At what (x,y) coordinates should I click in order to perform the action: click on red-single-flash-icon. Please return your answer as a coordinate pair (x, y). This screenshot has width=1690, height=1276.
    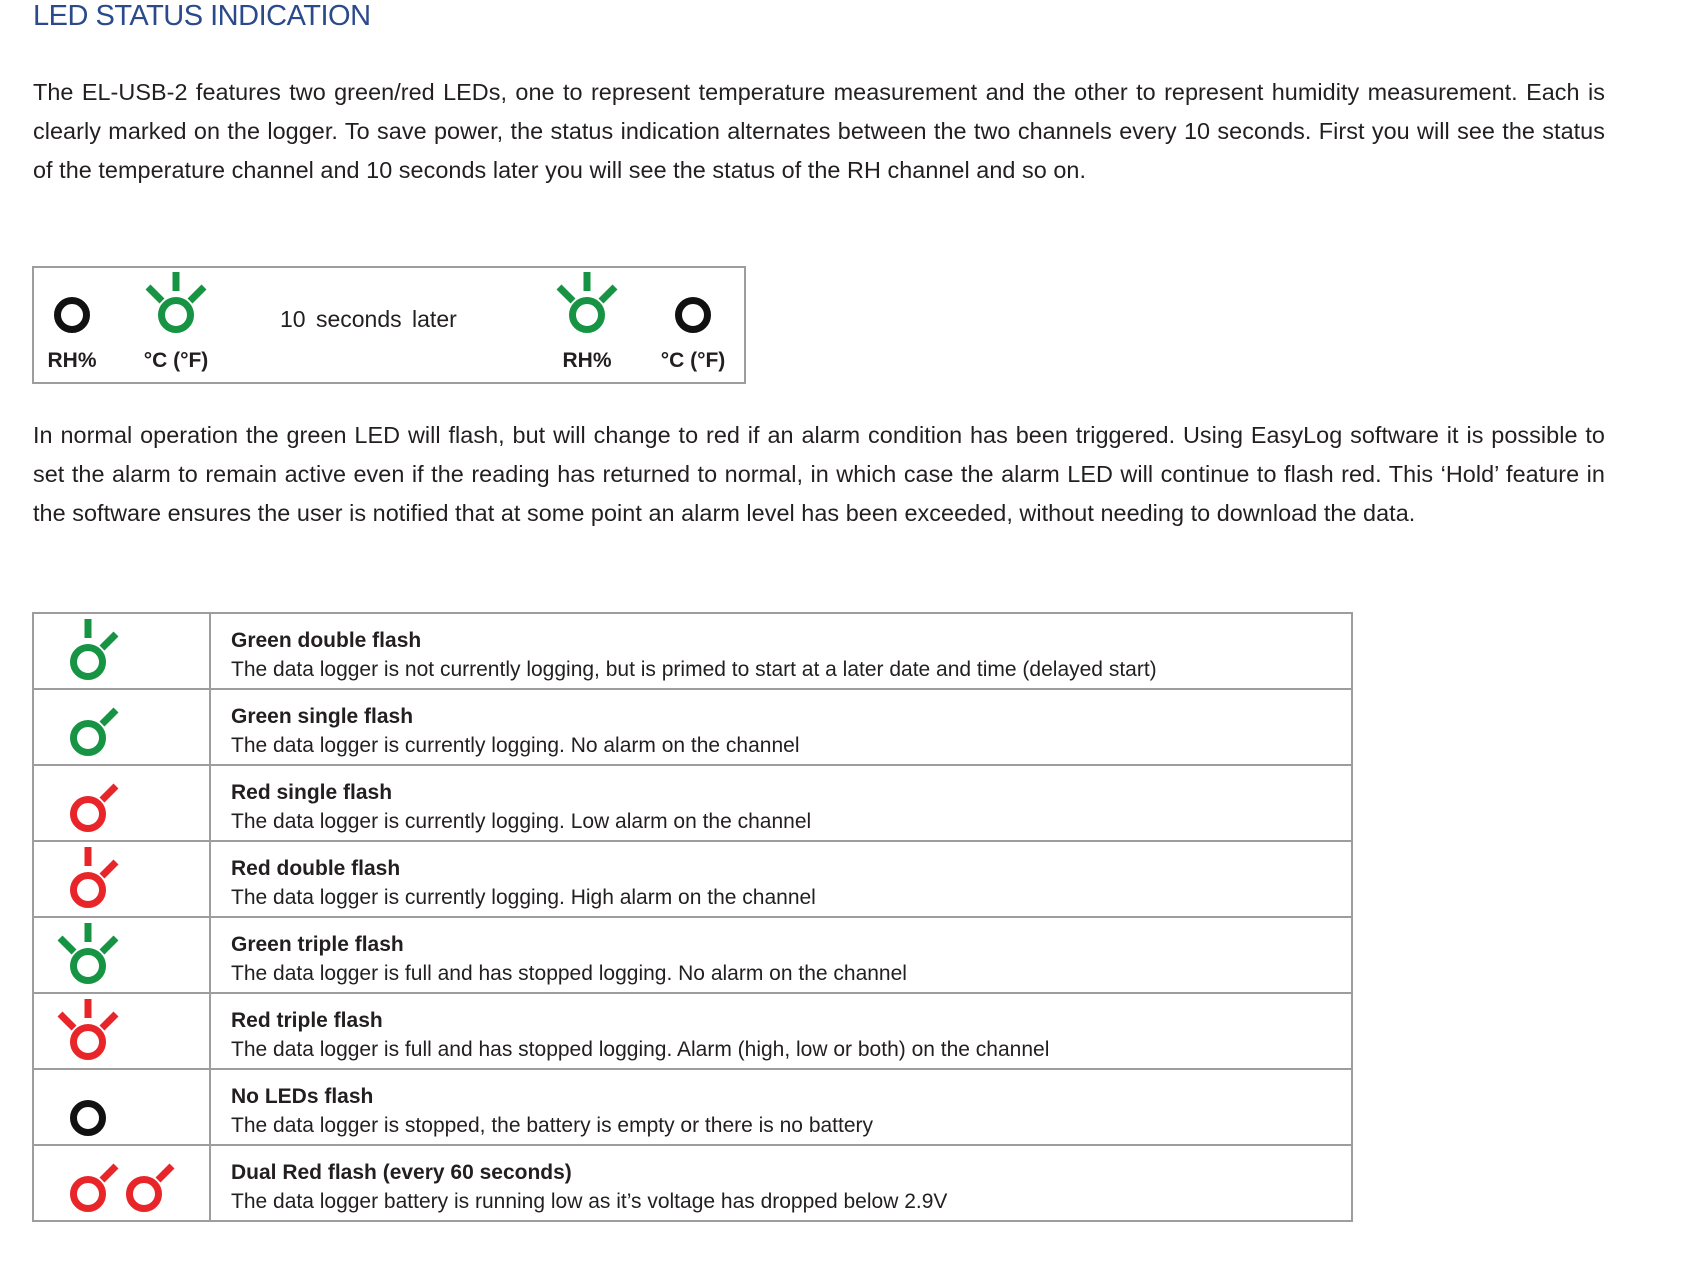
    Looking at the image, I should click on (94, 807).